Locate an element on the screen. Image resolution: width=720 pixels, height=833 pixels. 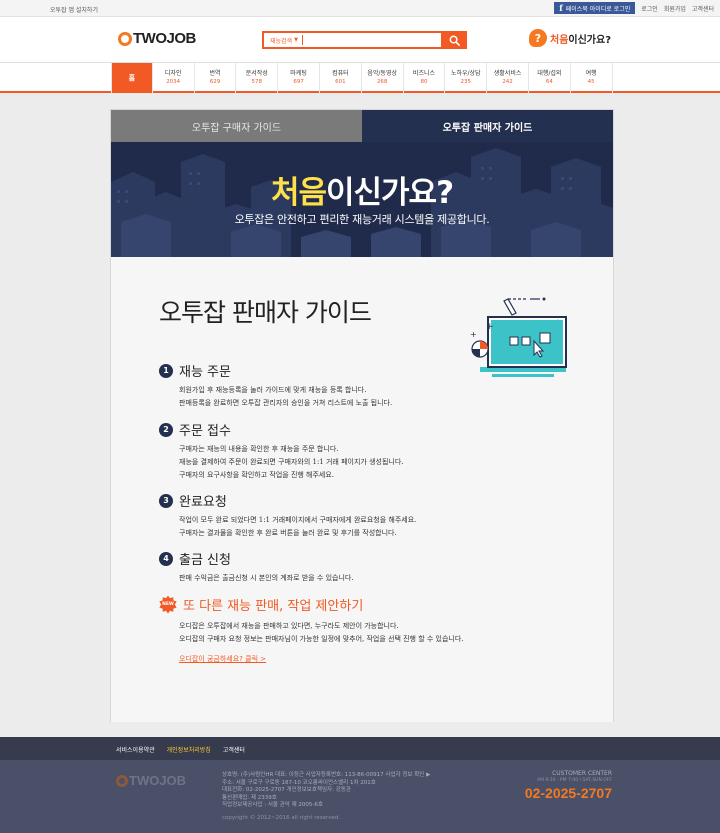
category-marketing: 마케팅 697 is located at coordinates (299, 78).